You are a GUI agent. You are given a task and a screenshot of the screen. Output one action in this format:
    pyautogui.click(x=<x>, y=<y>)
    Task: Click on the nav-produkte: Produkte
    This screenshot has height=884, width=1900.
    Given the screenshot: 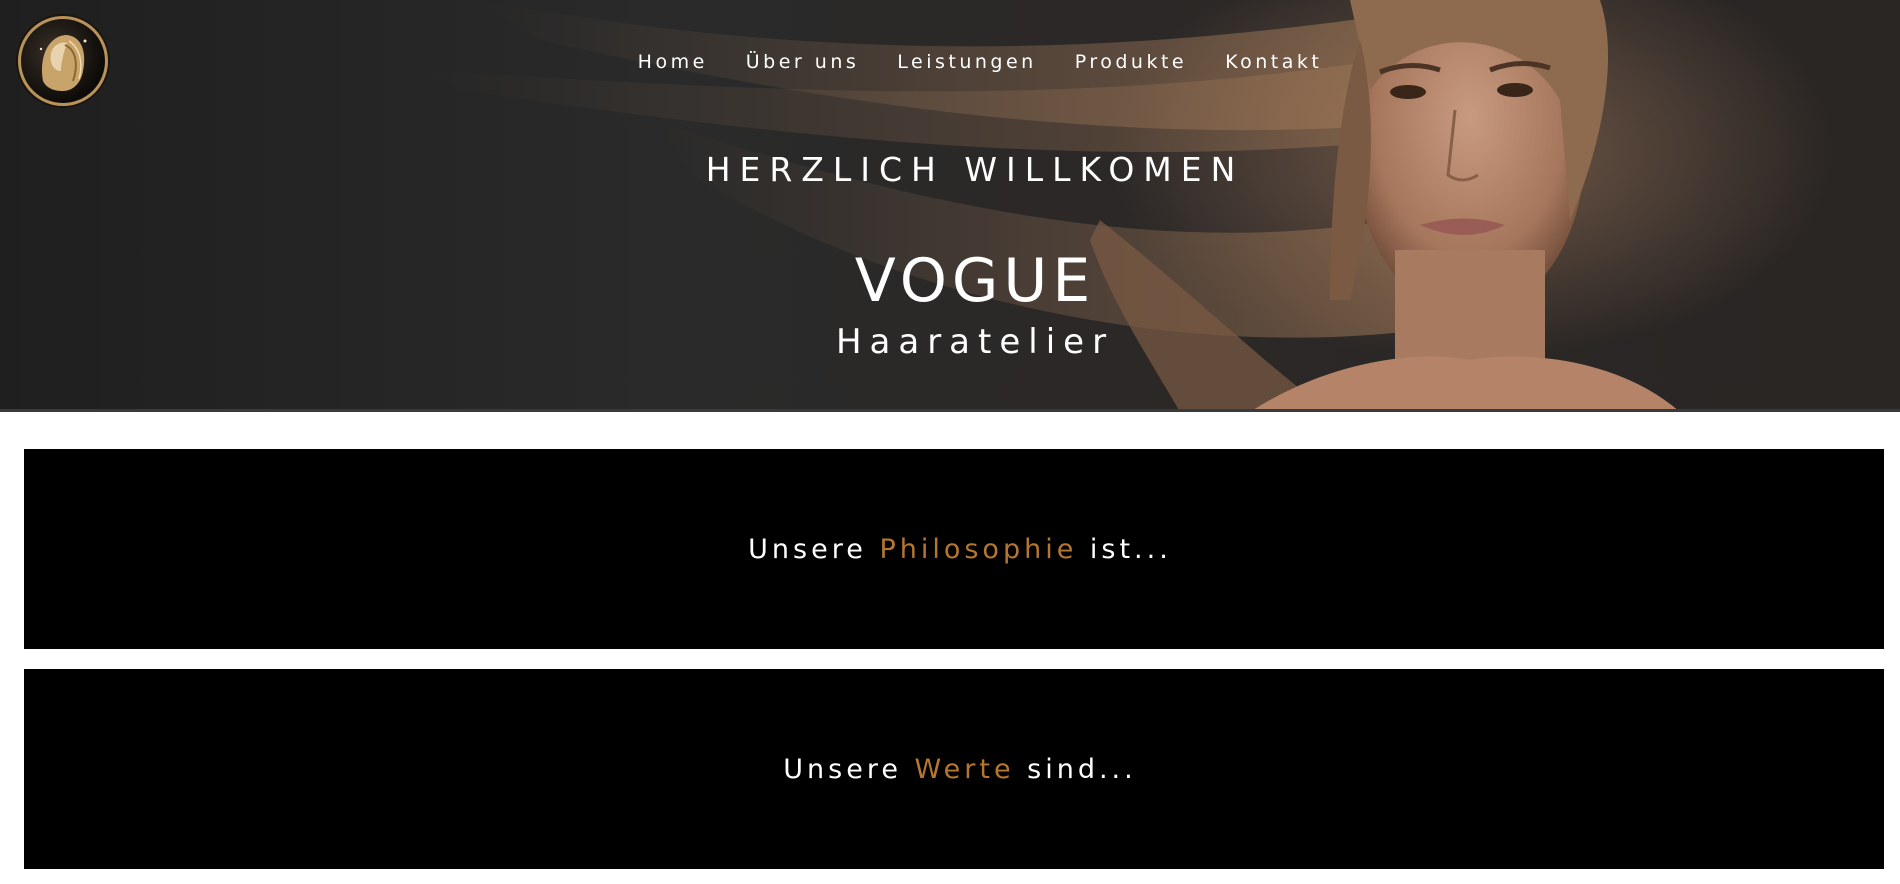 What is the action you would take?
    pyautogui.click(x=1131, y=62)
    